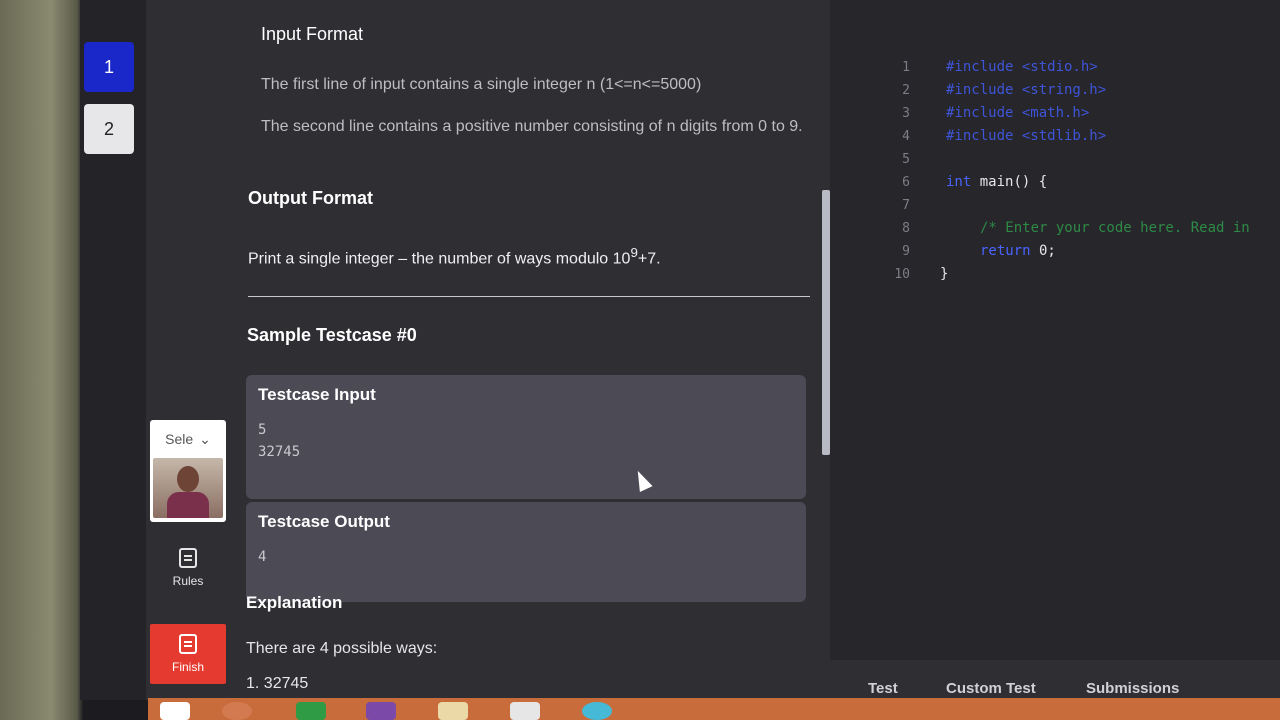 The image size is (1280, 720). Describe the element at coordinates (906, 251) in the screenshot. I see `line-number: 9` at that location.